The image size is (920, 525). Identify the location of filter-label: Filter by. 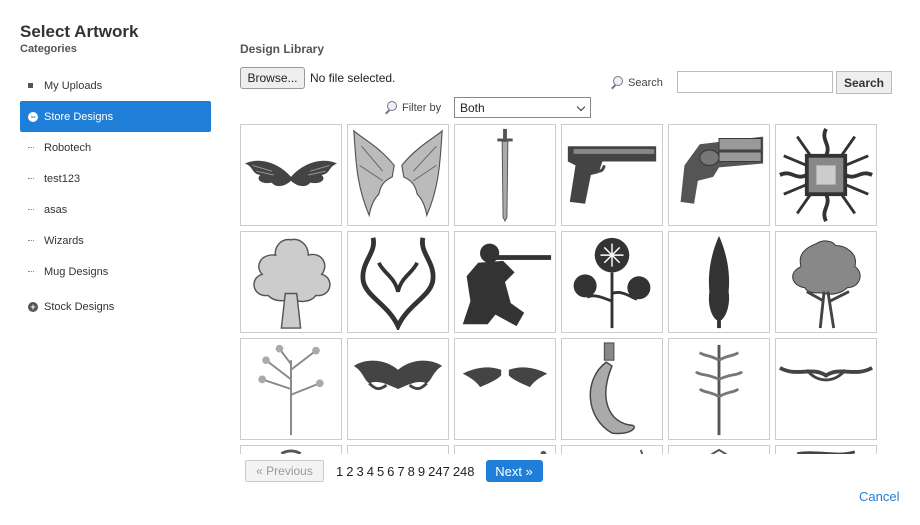
(412, 107).